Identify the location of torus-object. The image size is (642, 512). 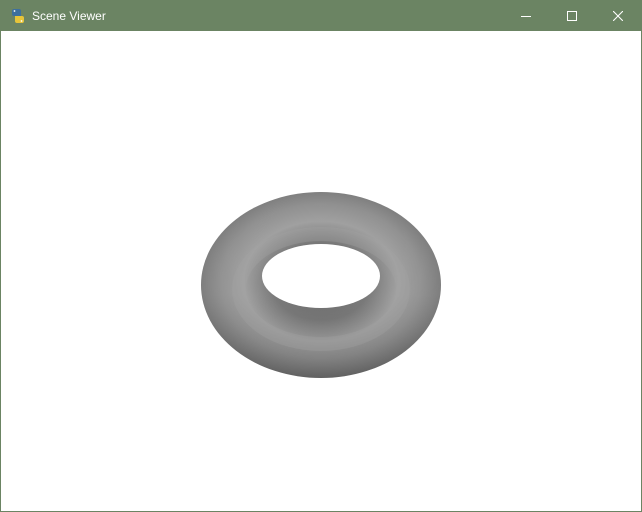
(321, 285).